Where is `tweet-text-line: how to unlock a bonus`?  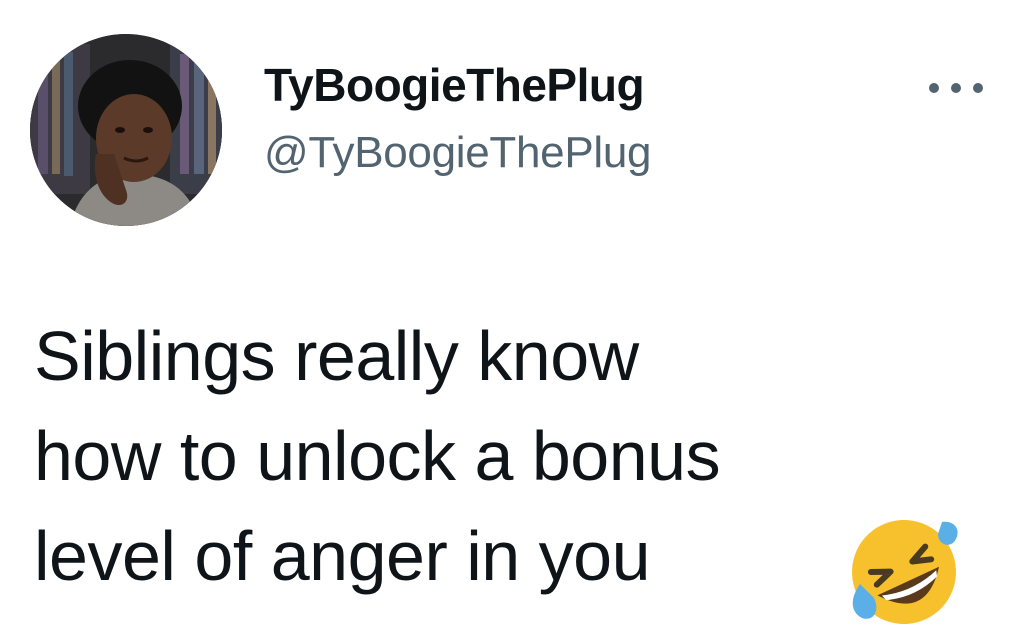 tweet-text-line: how to unlock a bonus is located at coordinates (377, 456).